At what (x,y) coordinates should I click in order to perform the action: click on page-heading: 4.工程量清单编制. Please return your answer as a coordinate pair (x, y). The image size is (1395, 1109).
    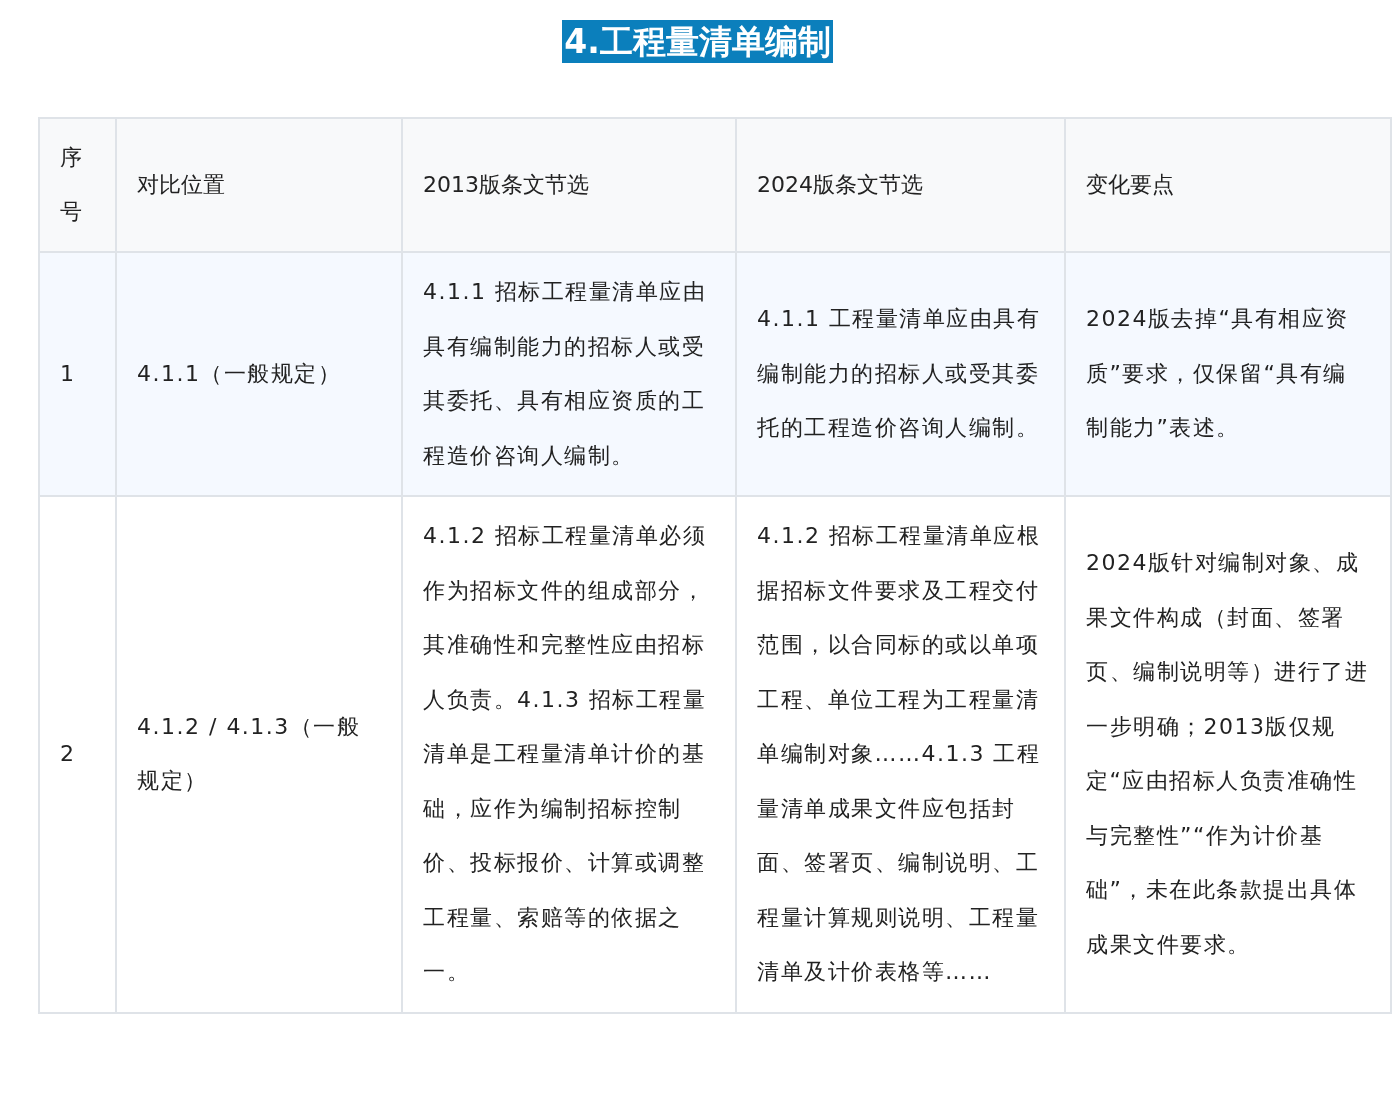
    Looking at the image, I should click on (697, 41).